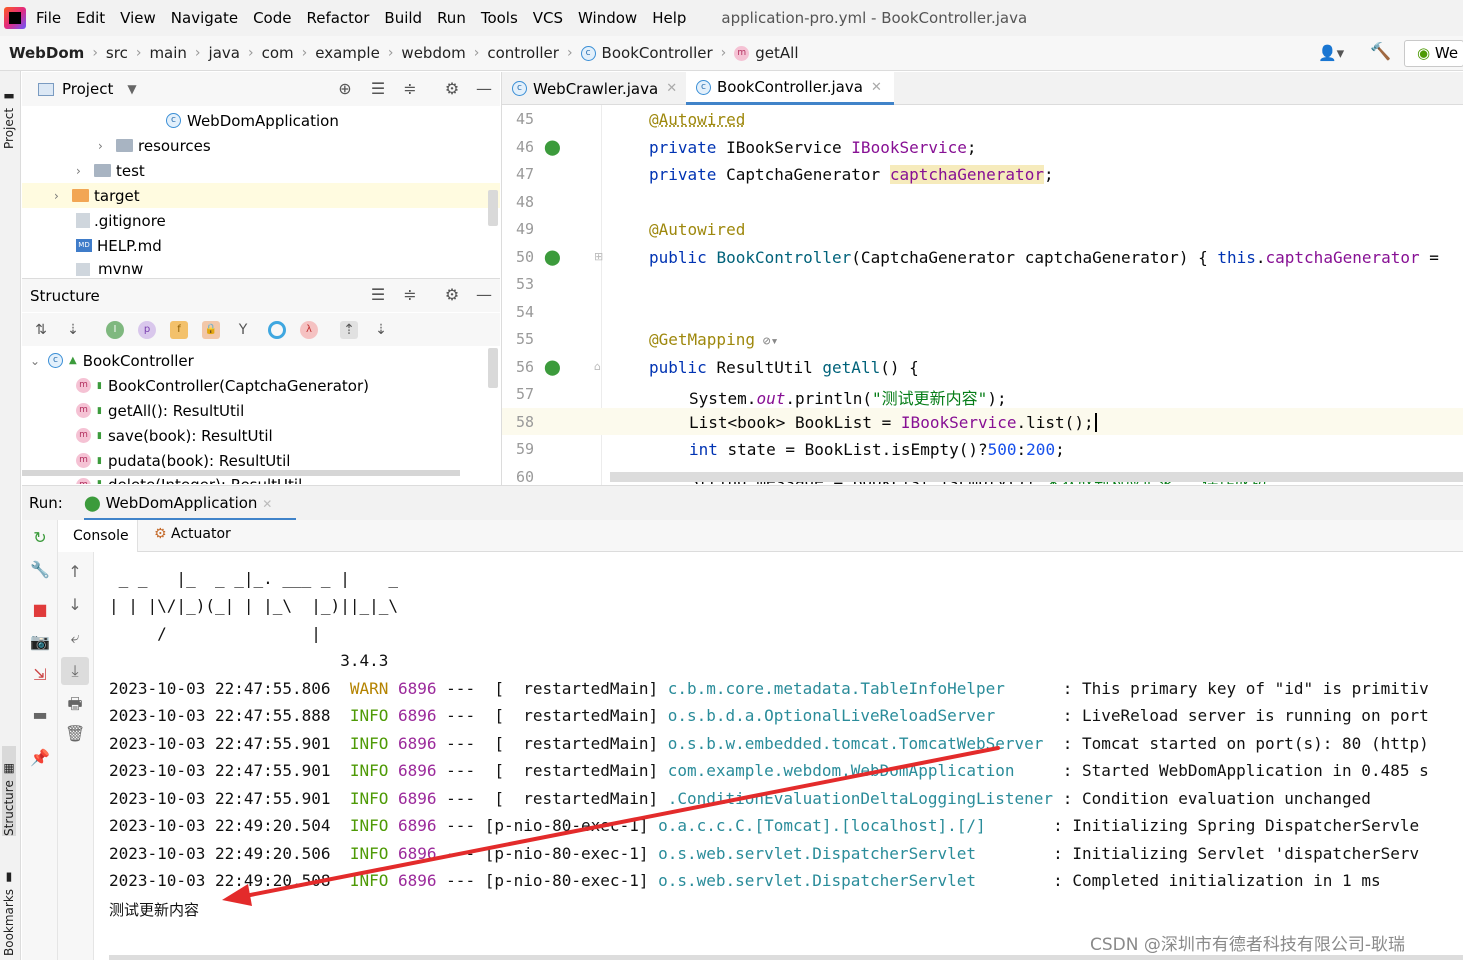 This screenshot has width=1463, height=960. What do you see at coordinates (611, 826) in the screenshot?
I see `annotation-arrow` at bounding box center [611, 826].